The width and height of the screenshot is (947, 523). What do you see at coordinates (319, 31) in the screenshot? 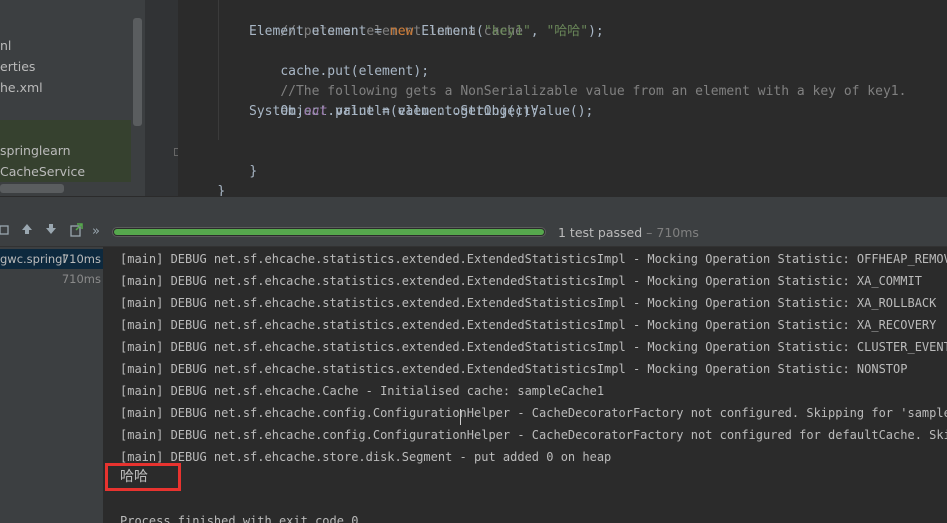
I see `code-text: Element element =` at bounding box center [319, 31].